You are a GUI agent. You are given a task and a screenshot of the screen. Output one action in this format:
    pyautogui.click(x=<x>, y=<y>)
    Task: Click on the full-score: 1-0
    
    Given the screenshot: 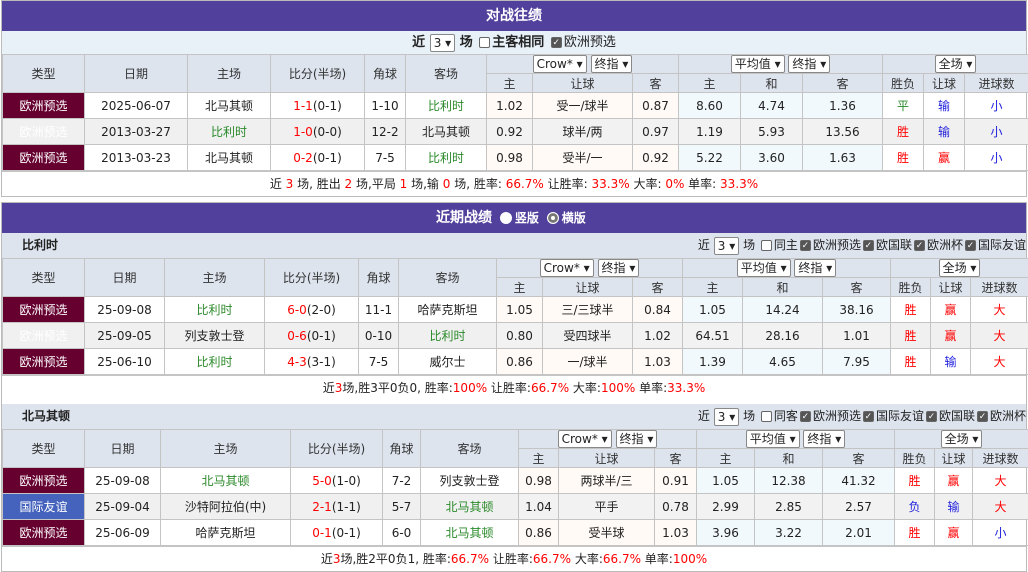 What is the action you would take?
    pyautogui.click(x=303, y=132)
    